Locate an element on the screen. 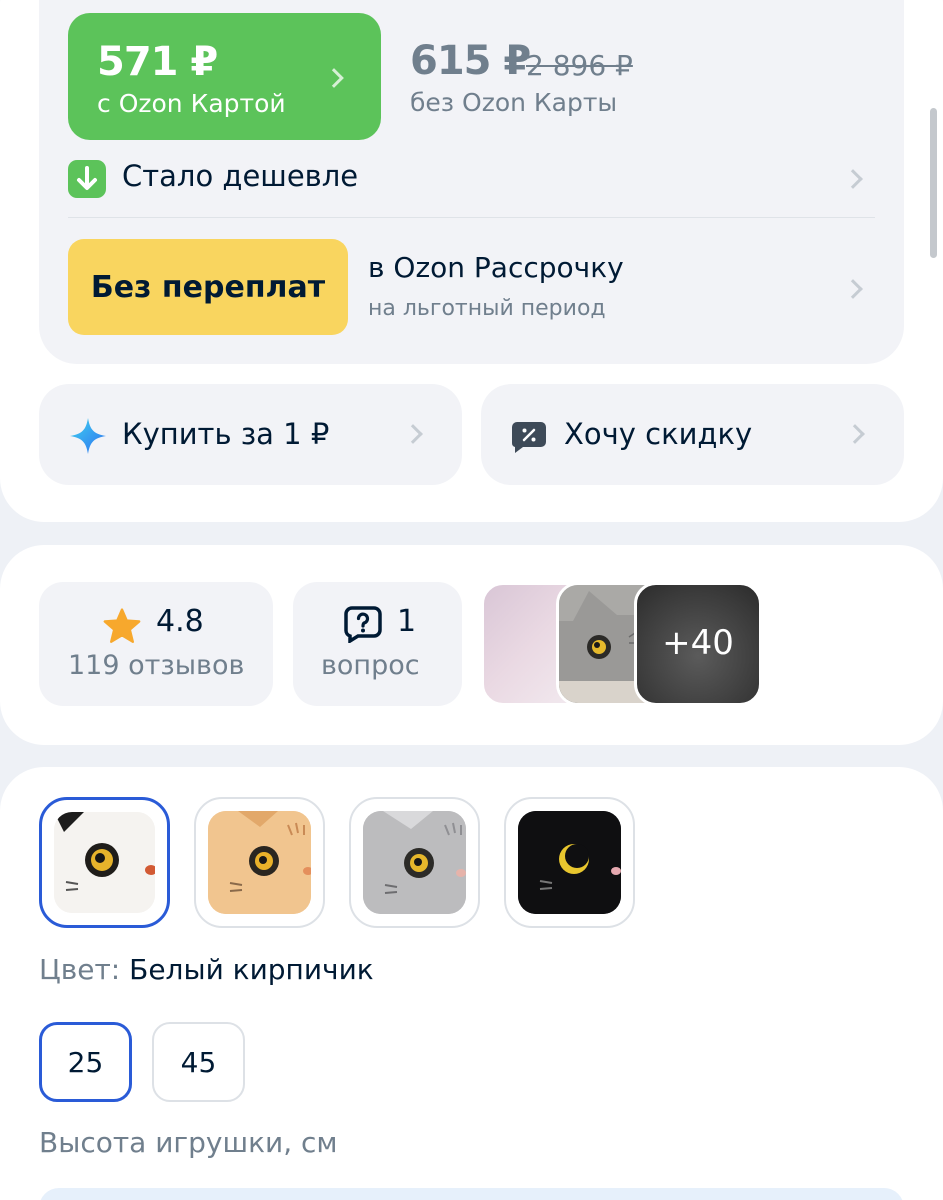 This screenshot has width=943, height=1200. size-caption: Высота игрушки, см is located at coordinates (188, 1142).